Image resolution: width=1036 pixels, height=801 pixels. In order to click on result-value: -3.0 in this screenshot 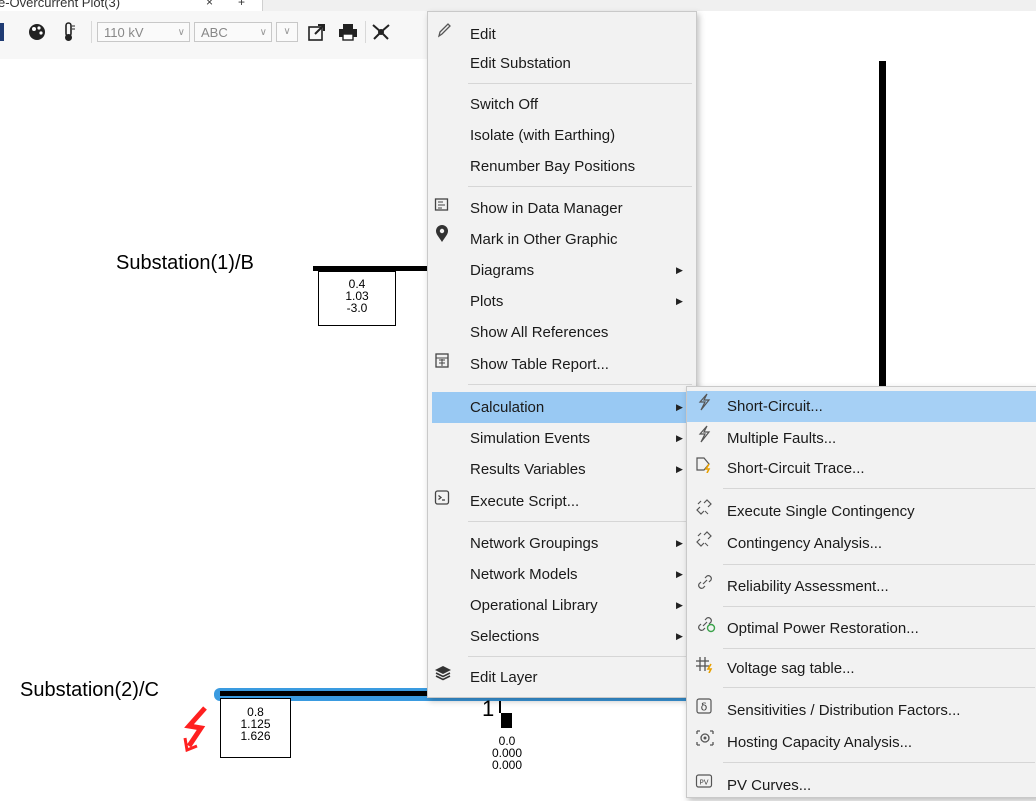, I will do `click(357, 308)`.